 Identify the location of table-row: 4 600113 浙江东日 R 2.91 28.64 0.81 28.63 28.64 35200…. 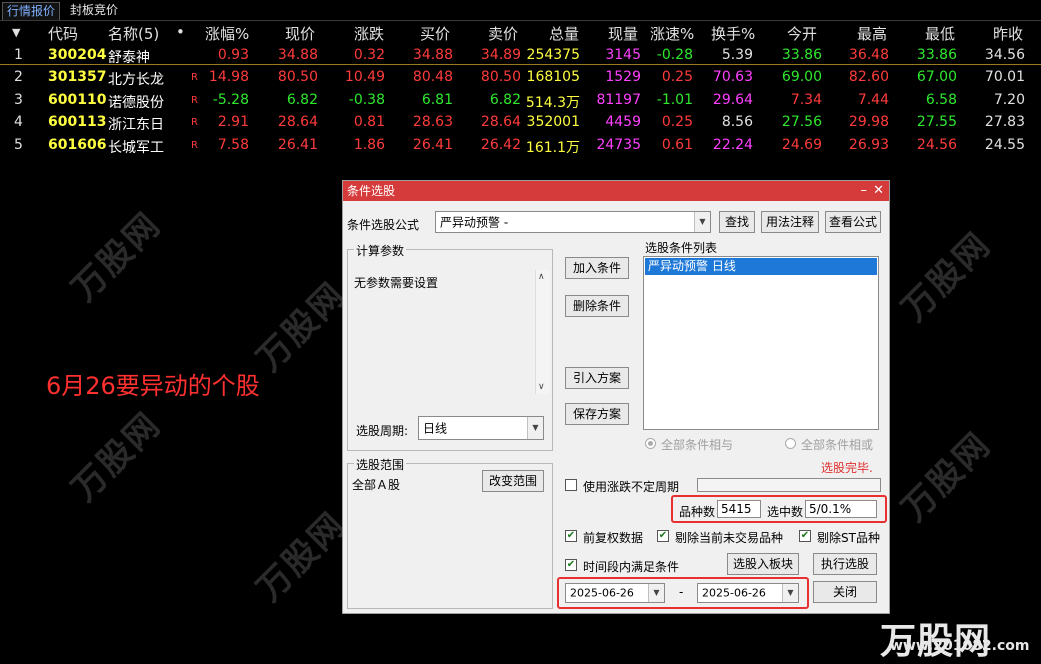
(520, 122).